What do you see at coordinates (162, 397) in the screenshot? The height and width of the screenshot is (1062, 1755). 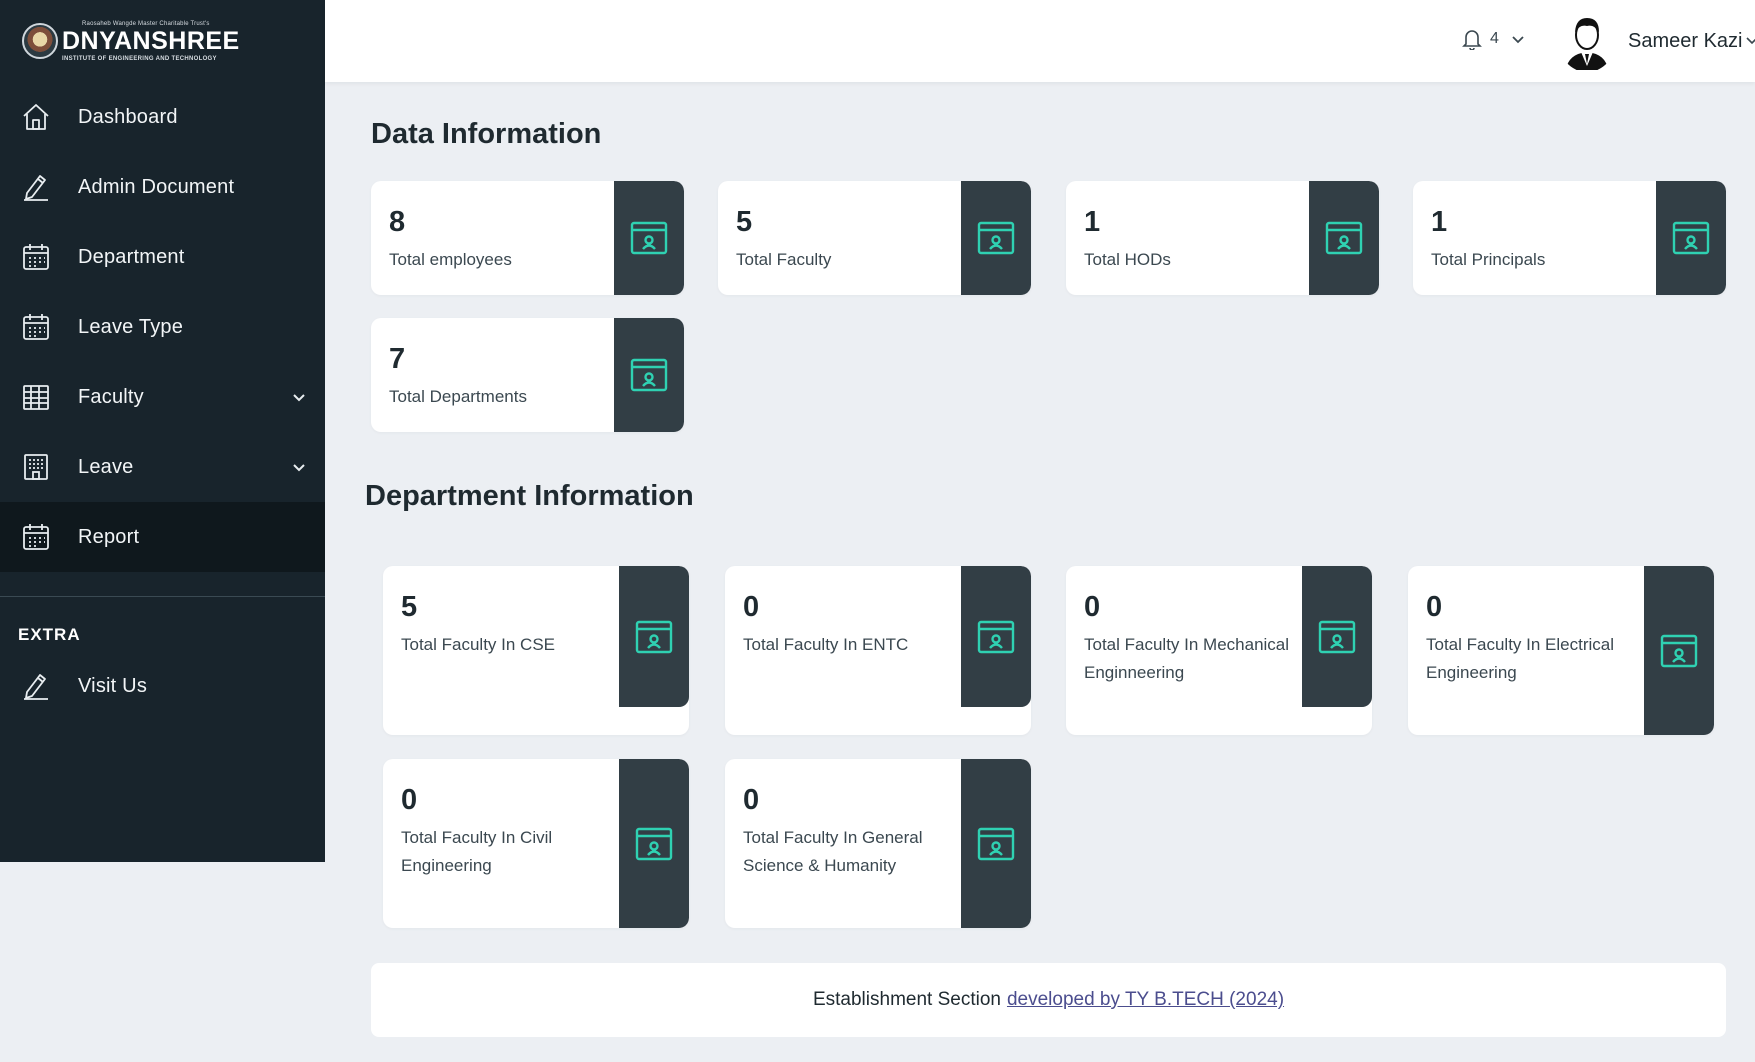 I see `sidebar-item-faculty: Faculty` at bounding box center [162, 397].